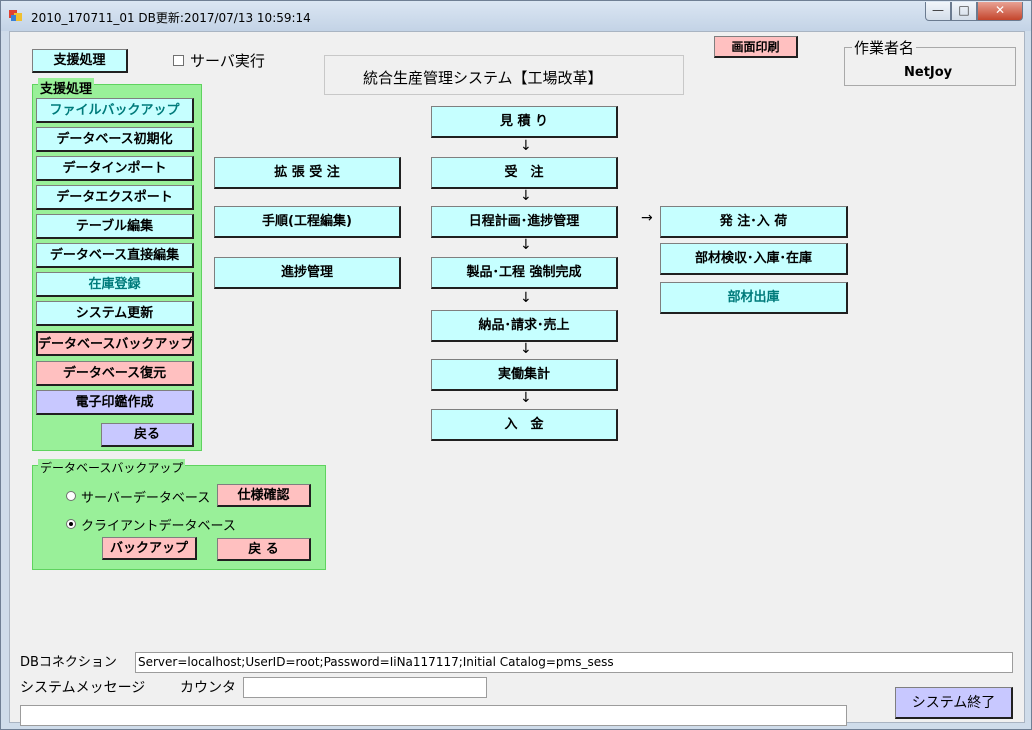 This screenshot has width=1032, height=730. What do you see at coordinates (146, 498) in the screenshot?
I see `server-db-label: サーバーデータベース` at bounding box center [146, 498].